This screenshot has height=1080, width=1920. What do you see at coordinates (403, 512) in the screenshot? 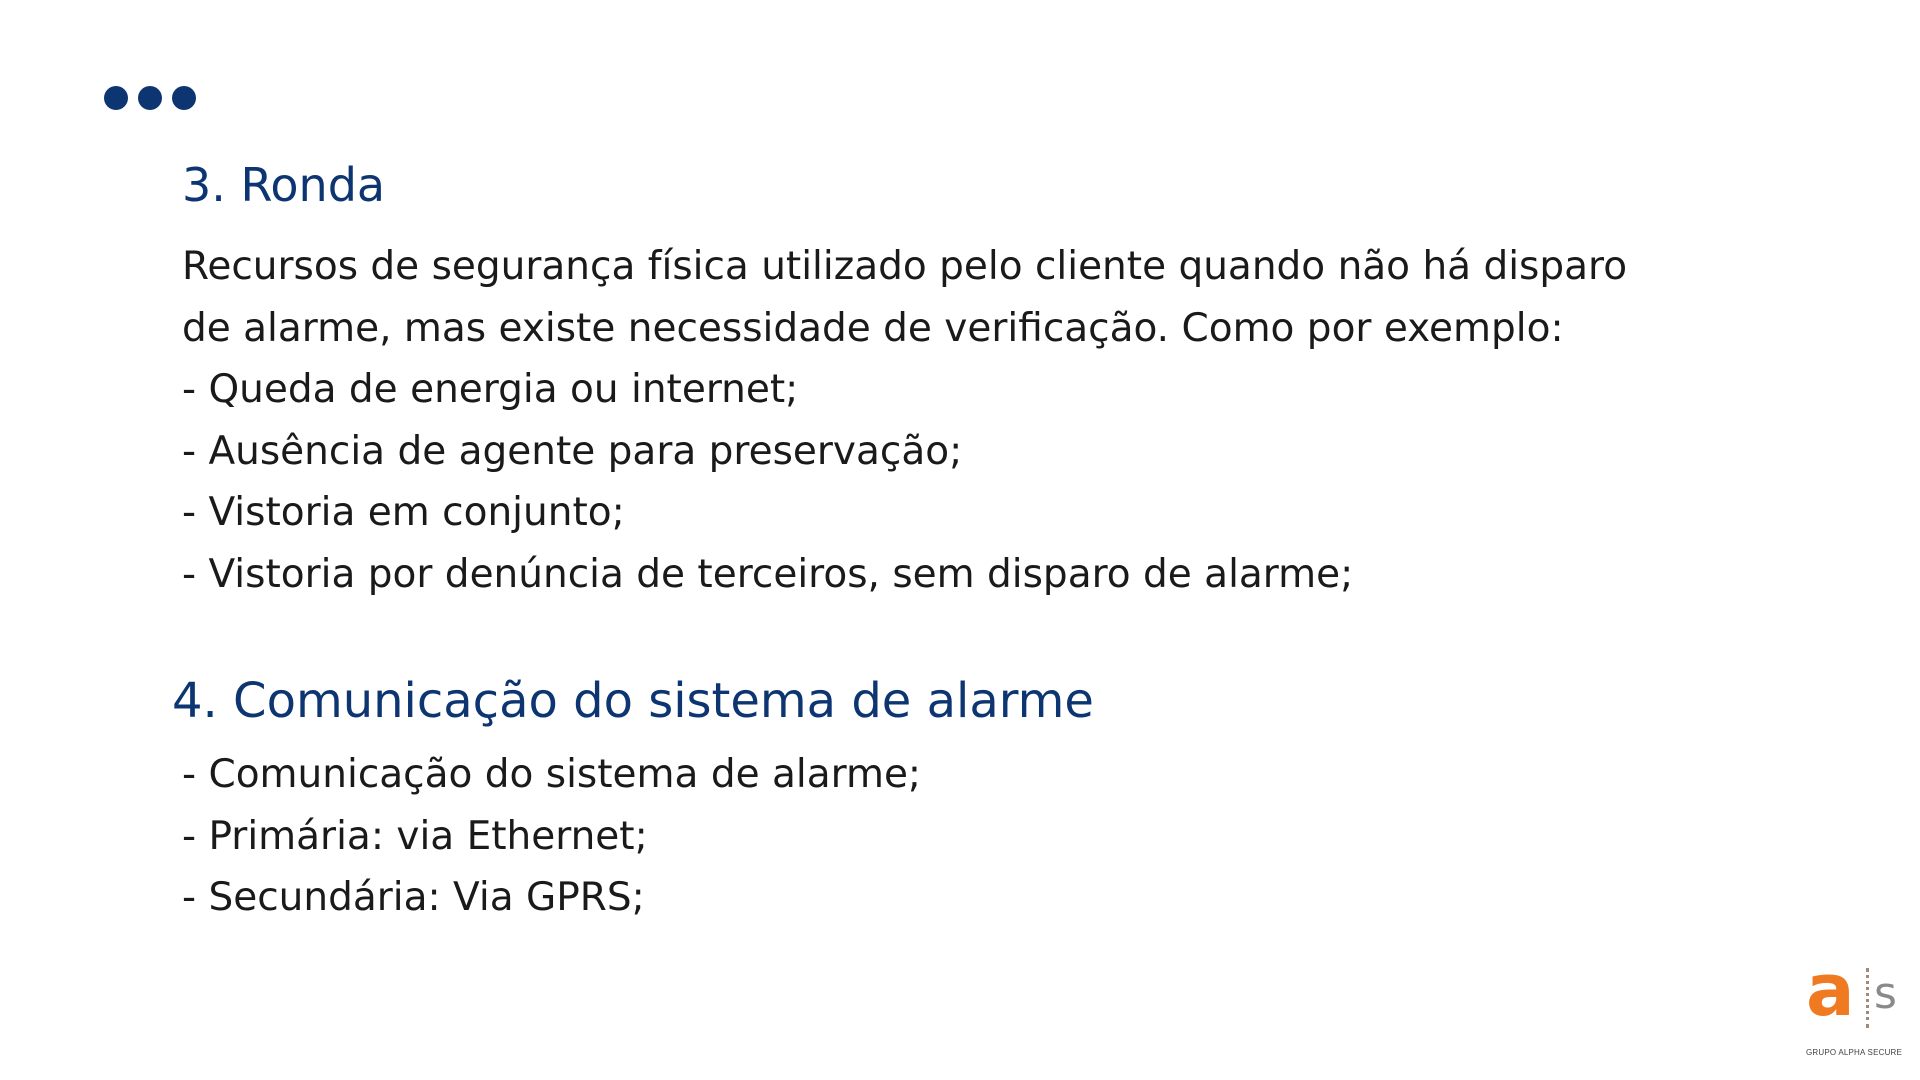
I see `ronda-list-item: - Vistoria em conjunto;` at bounding box center [403, 512].